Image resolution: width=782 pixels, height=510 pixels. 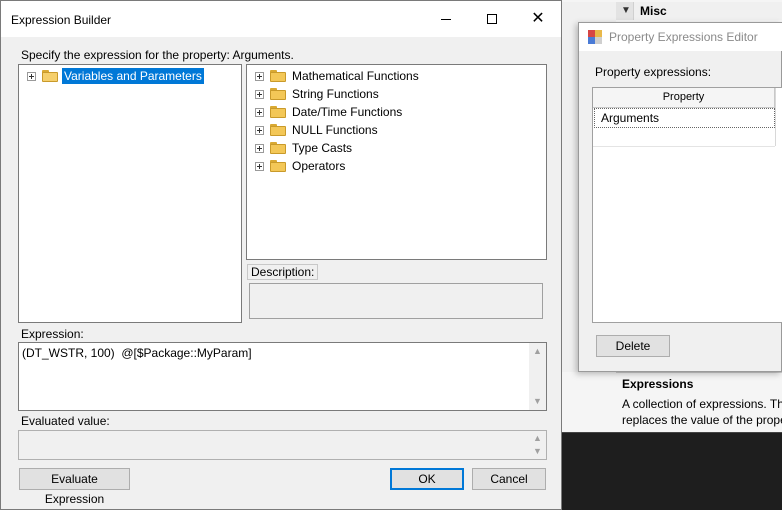 I want to click on tree-node-label: Type Casts, so click(x=322, y=148).